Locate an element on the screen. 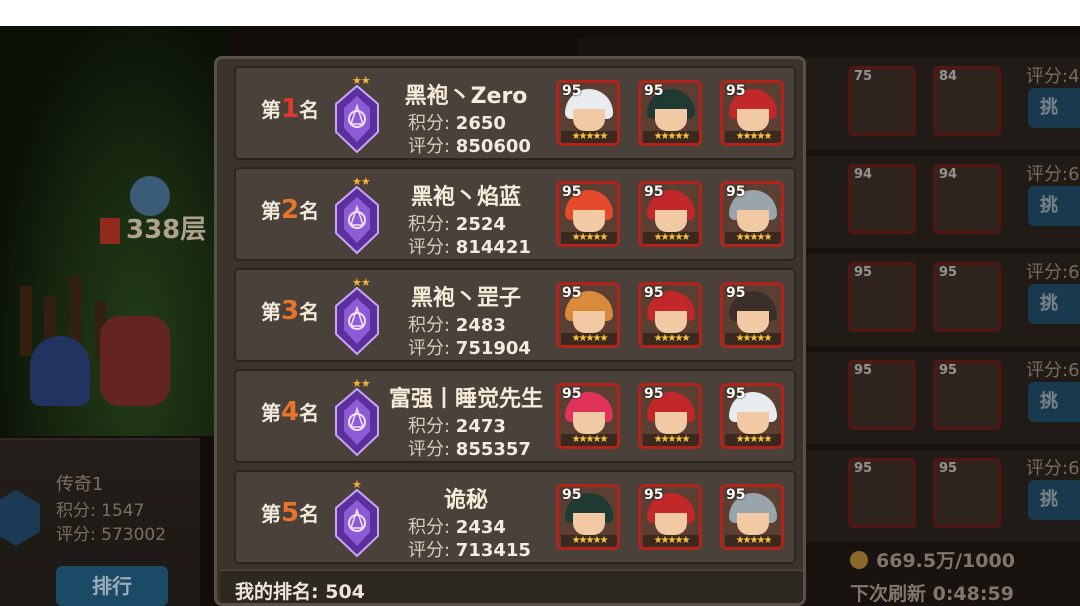  rank-number: 3 is located at coordinates (290, 311).